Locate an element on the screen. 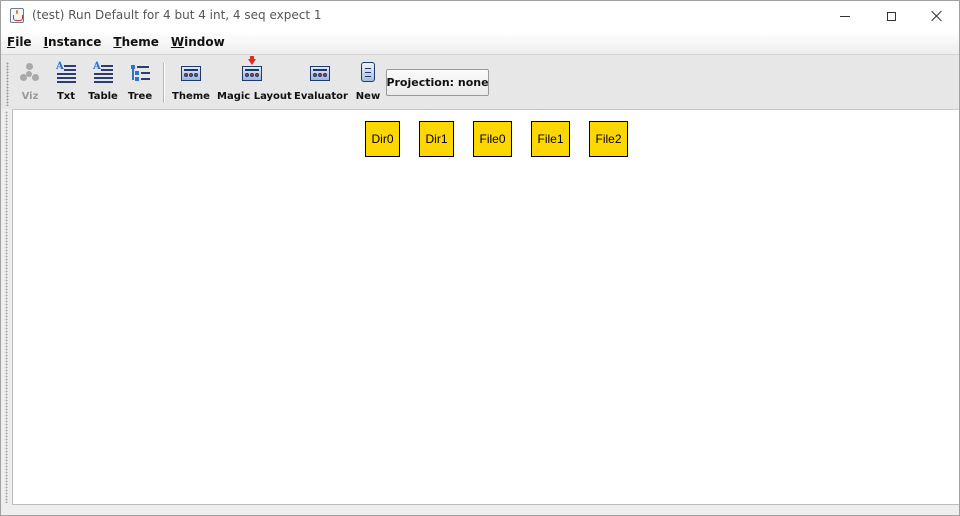 This screenshot has height=516, width=960. minimize-button is located at coordinates (845, 16).